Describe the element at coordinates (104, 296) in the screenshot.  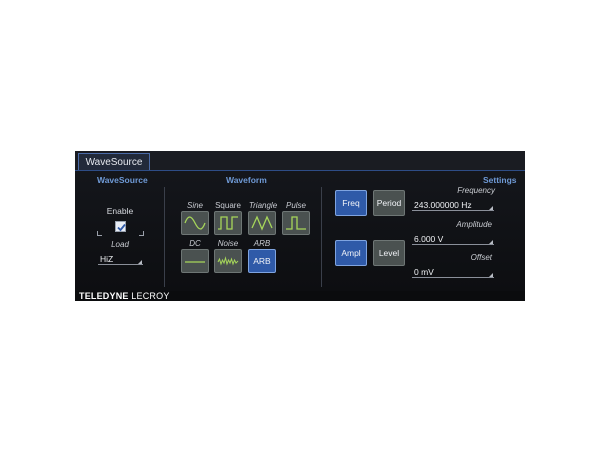
I see `brand-name-bold: TELEDYNE` at that location.